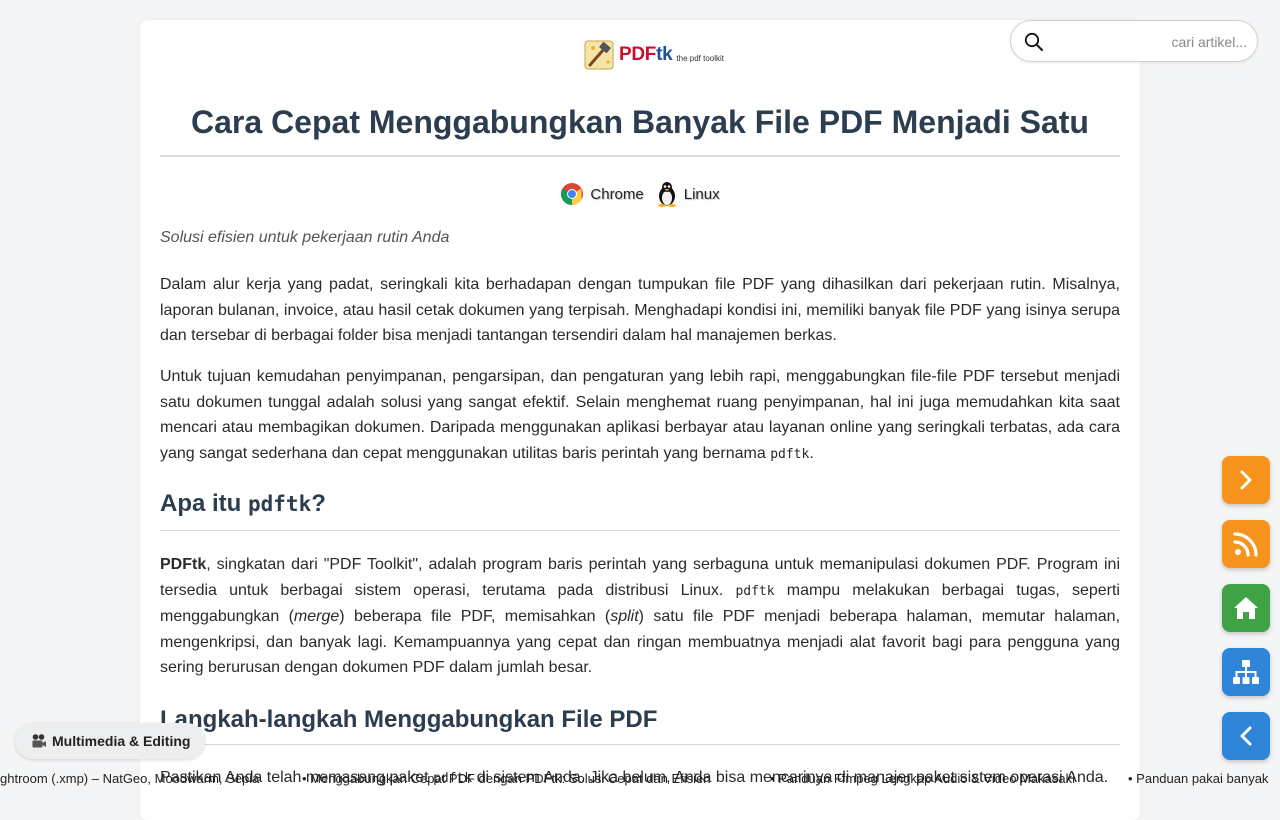  I want to click on film-camera-icon, so click(39, 741).